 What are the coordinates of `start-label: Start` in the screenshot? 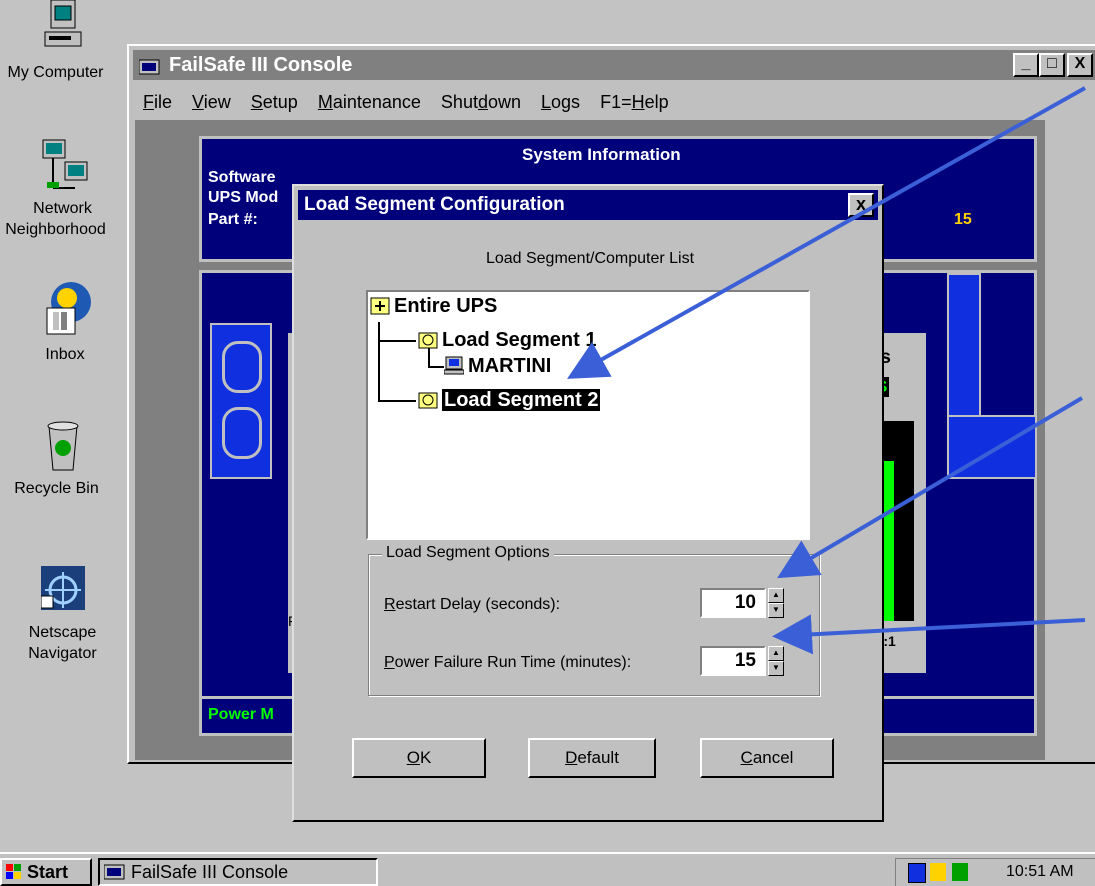 It's located at (48, 872).